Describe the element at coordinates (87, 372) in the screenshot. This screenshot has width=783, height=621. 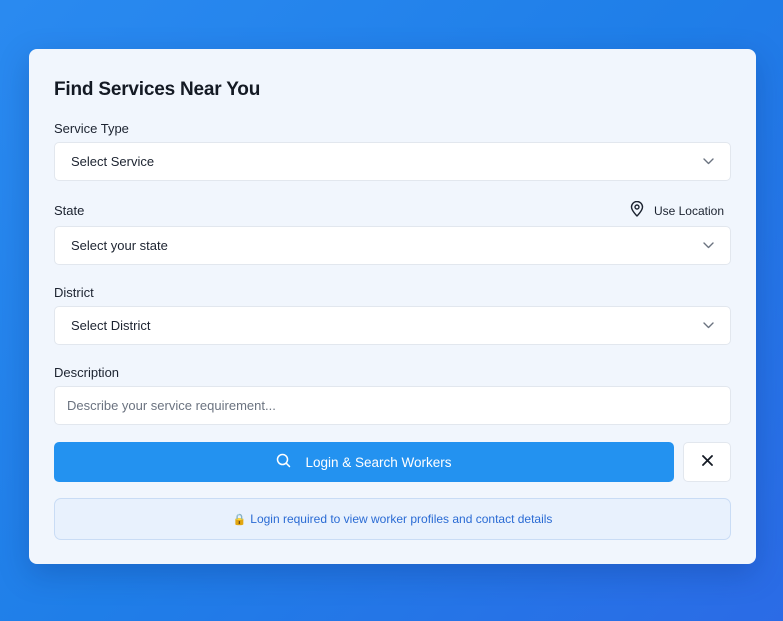
I see `description-label: Description` at that location.